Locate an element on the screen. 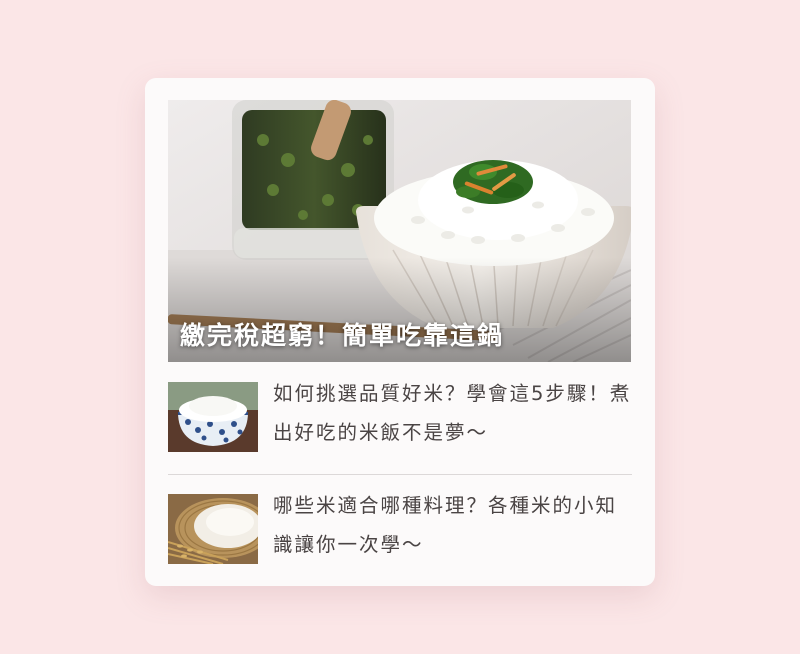 The height and width of the screenshot is (654, 800). article-divider is located at coordinates (400, 474).